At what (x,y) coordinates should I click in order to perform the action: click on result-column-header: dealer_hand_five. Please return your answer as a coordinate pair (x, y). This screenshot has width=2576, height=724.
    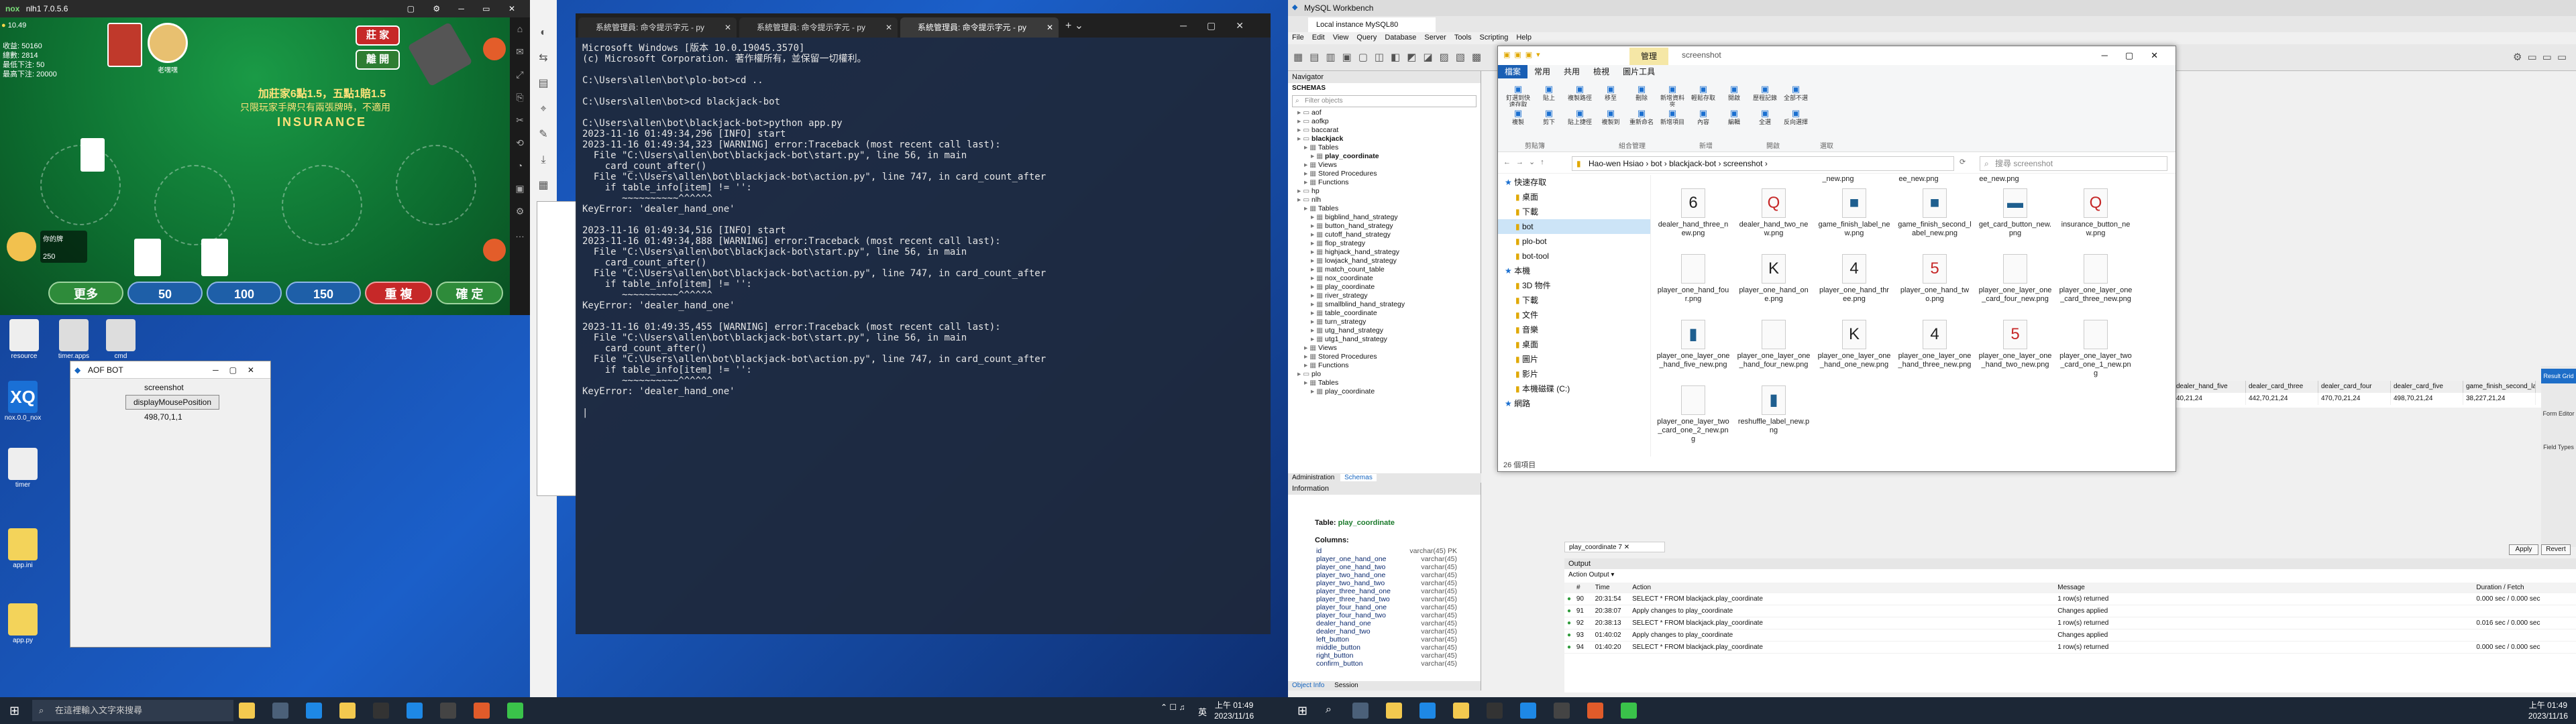
    Looking at the image, I should click on (2210, 387).